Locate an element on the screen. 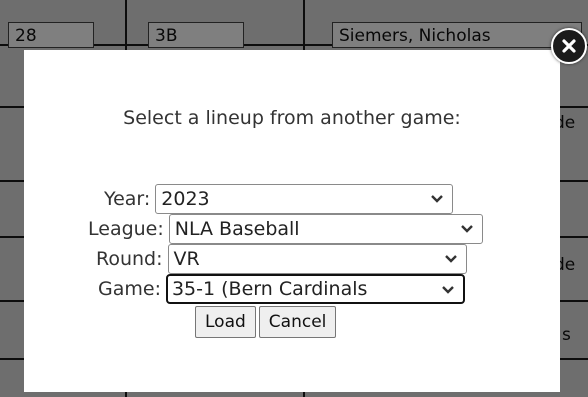 This screenshot has width=588, height=397. close-icon is located at coordinates (569, 46).